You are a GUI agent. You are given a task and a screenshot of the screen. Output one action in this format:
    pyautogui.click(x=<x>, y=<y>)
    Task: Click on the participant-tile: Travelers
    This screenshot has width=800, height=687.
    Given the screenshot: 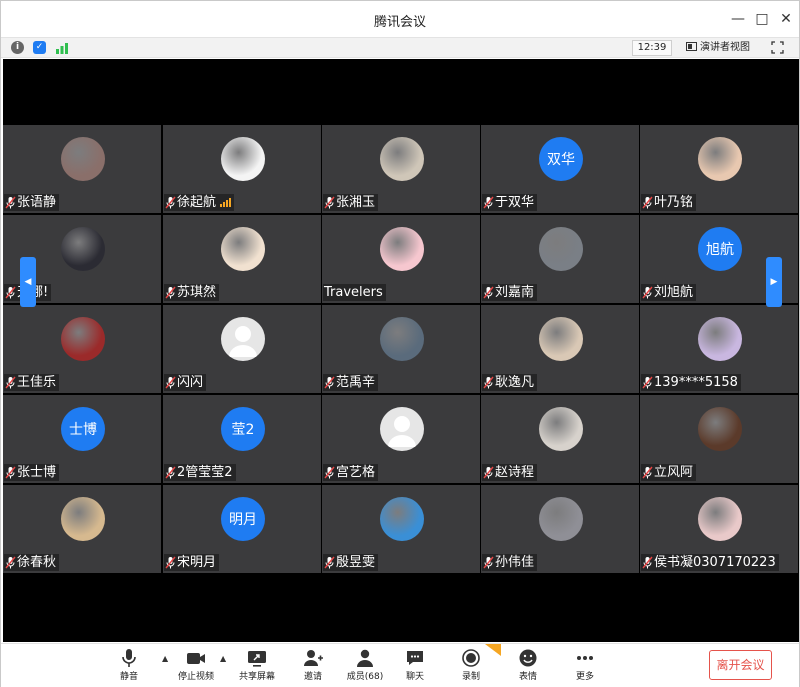 What is the action you would take?
    pyautogui.click(x=401, y=259)
    